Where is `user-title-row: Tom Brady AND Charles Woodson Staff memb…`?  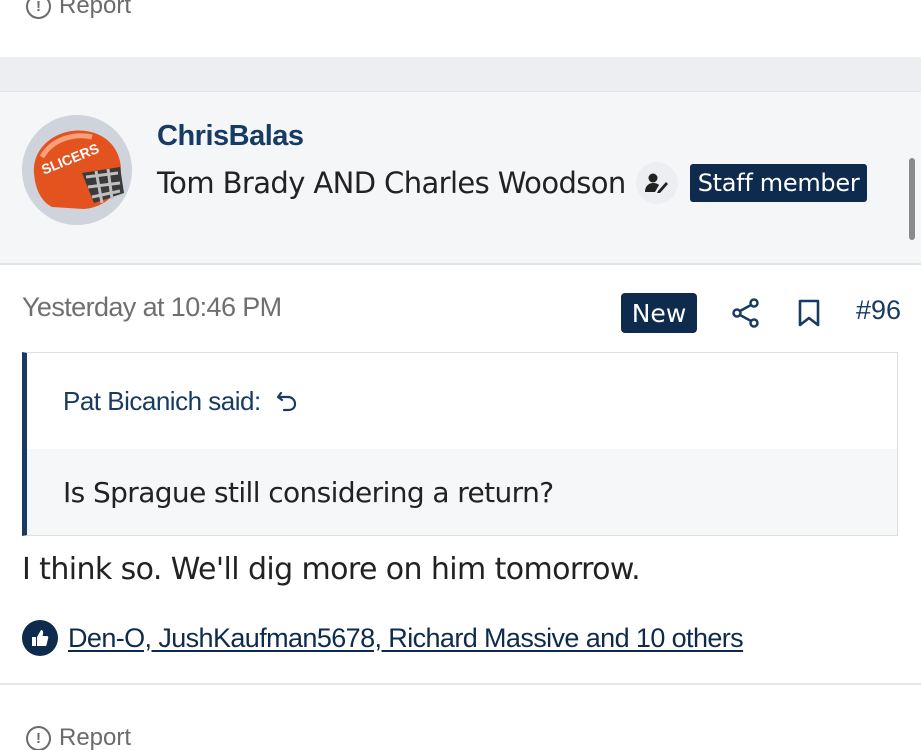 user-title-row: Tom Brady AND Charles Woodson Staff memb… is located at coordinates (512, 183).